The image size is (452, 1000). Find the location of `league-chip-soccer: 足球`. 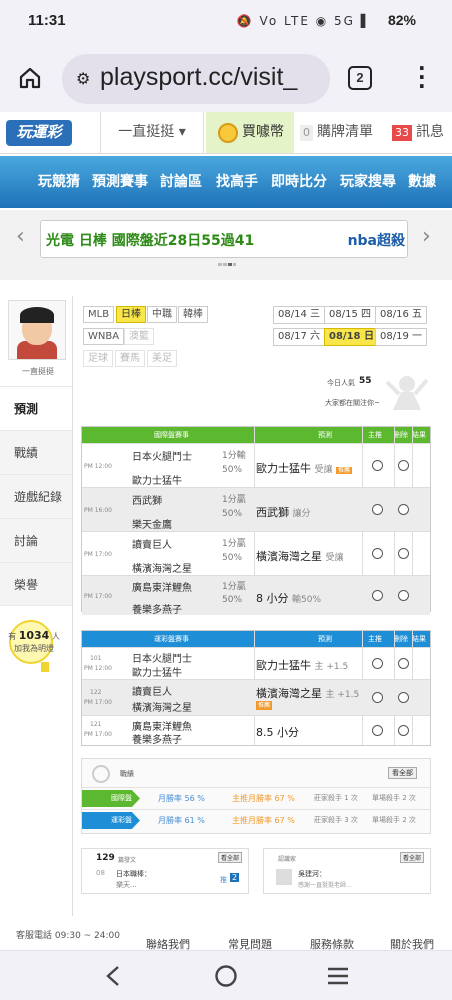

league-chip-soccer: 足球 is located at coordinates (98, 358).